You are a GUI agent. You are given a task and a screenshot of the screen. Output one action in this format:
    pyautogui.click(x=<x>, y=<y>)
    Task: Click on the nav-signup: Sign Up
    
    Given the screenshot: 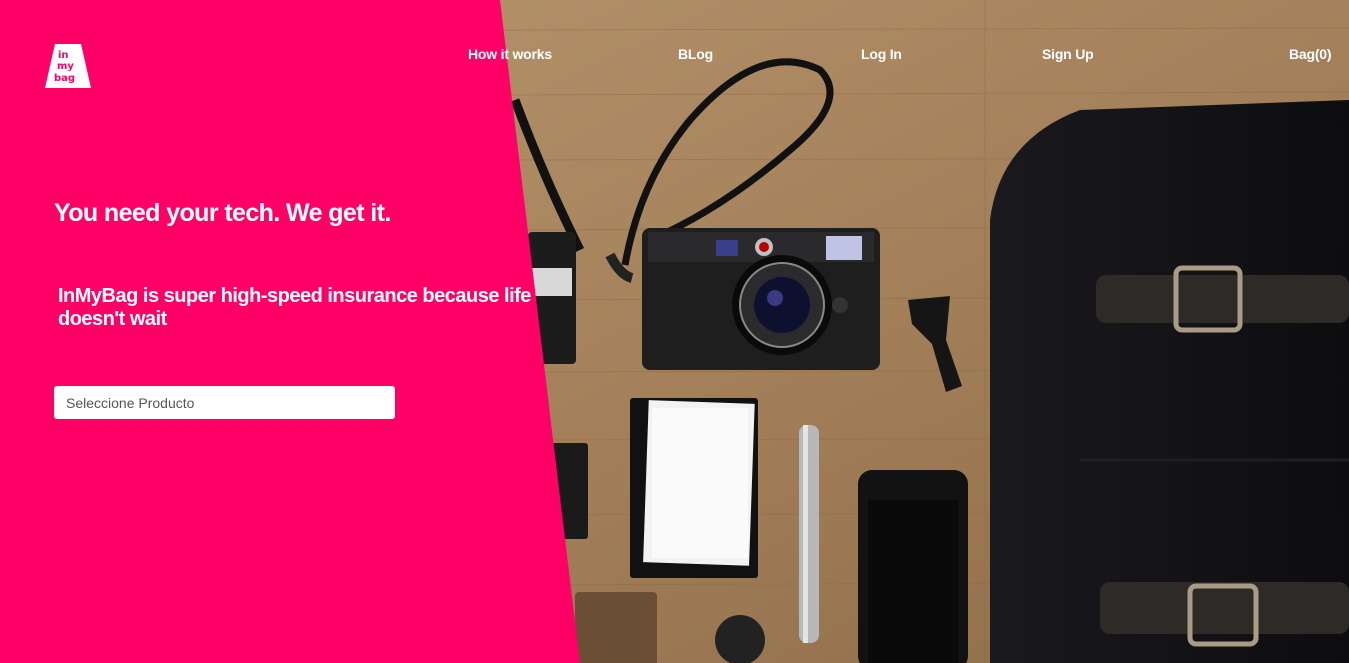 What is the action you would take?
    pyautogui.click(x=1068, y=54)
    